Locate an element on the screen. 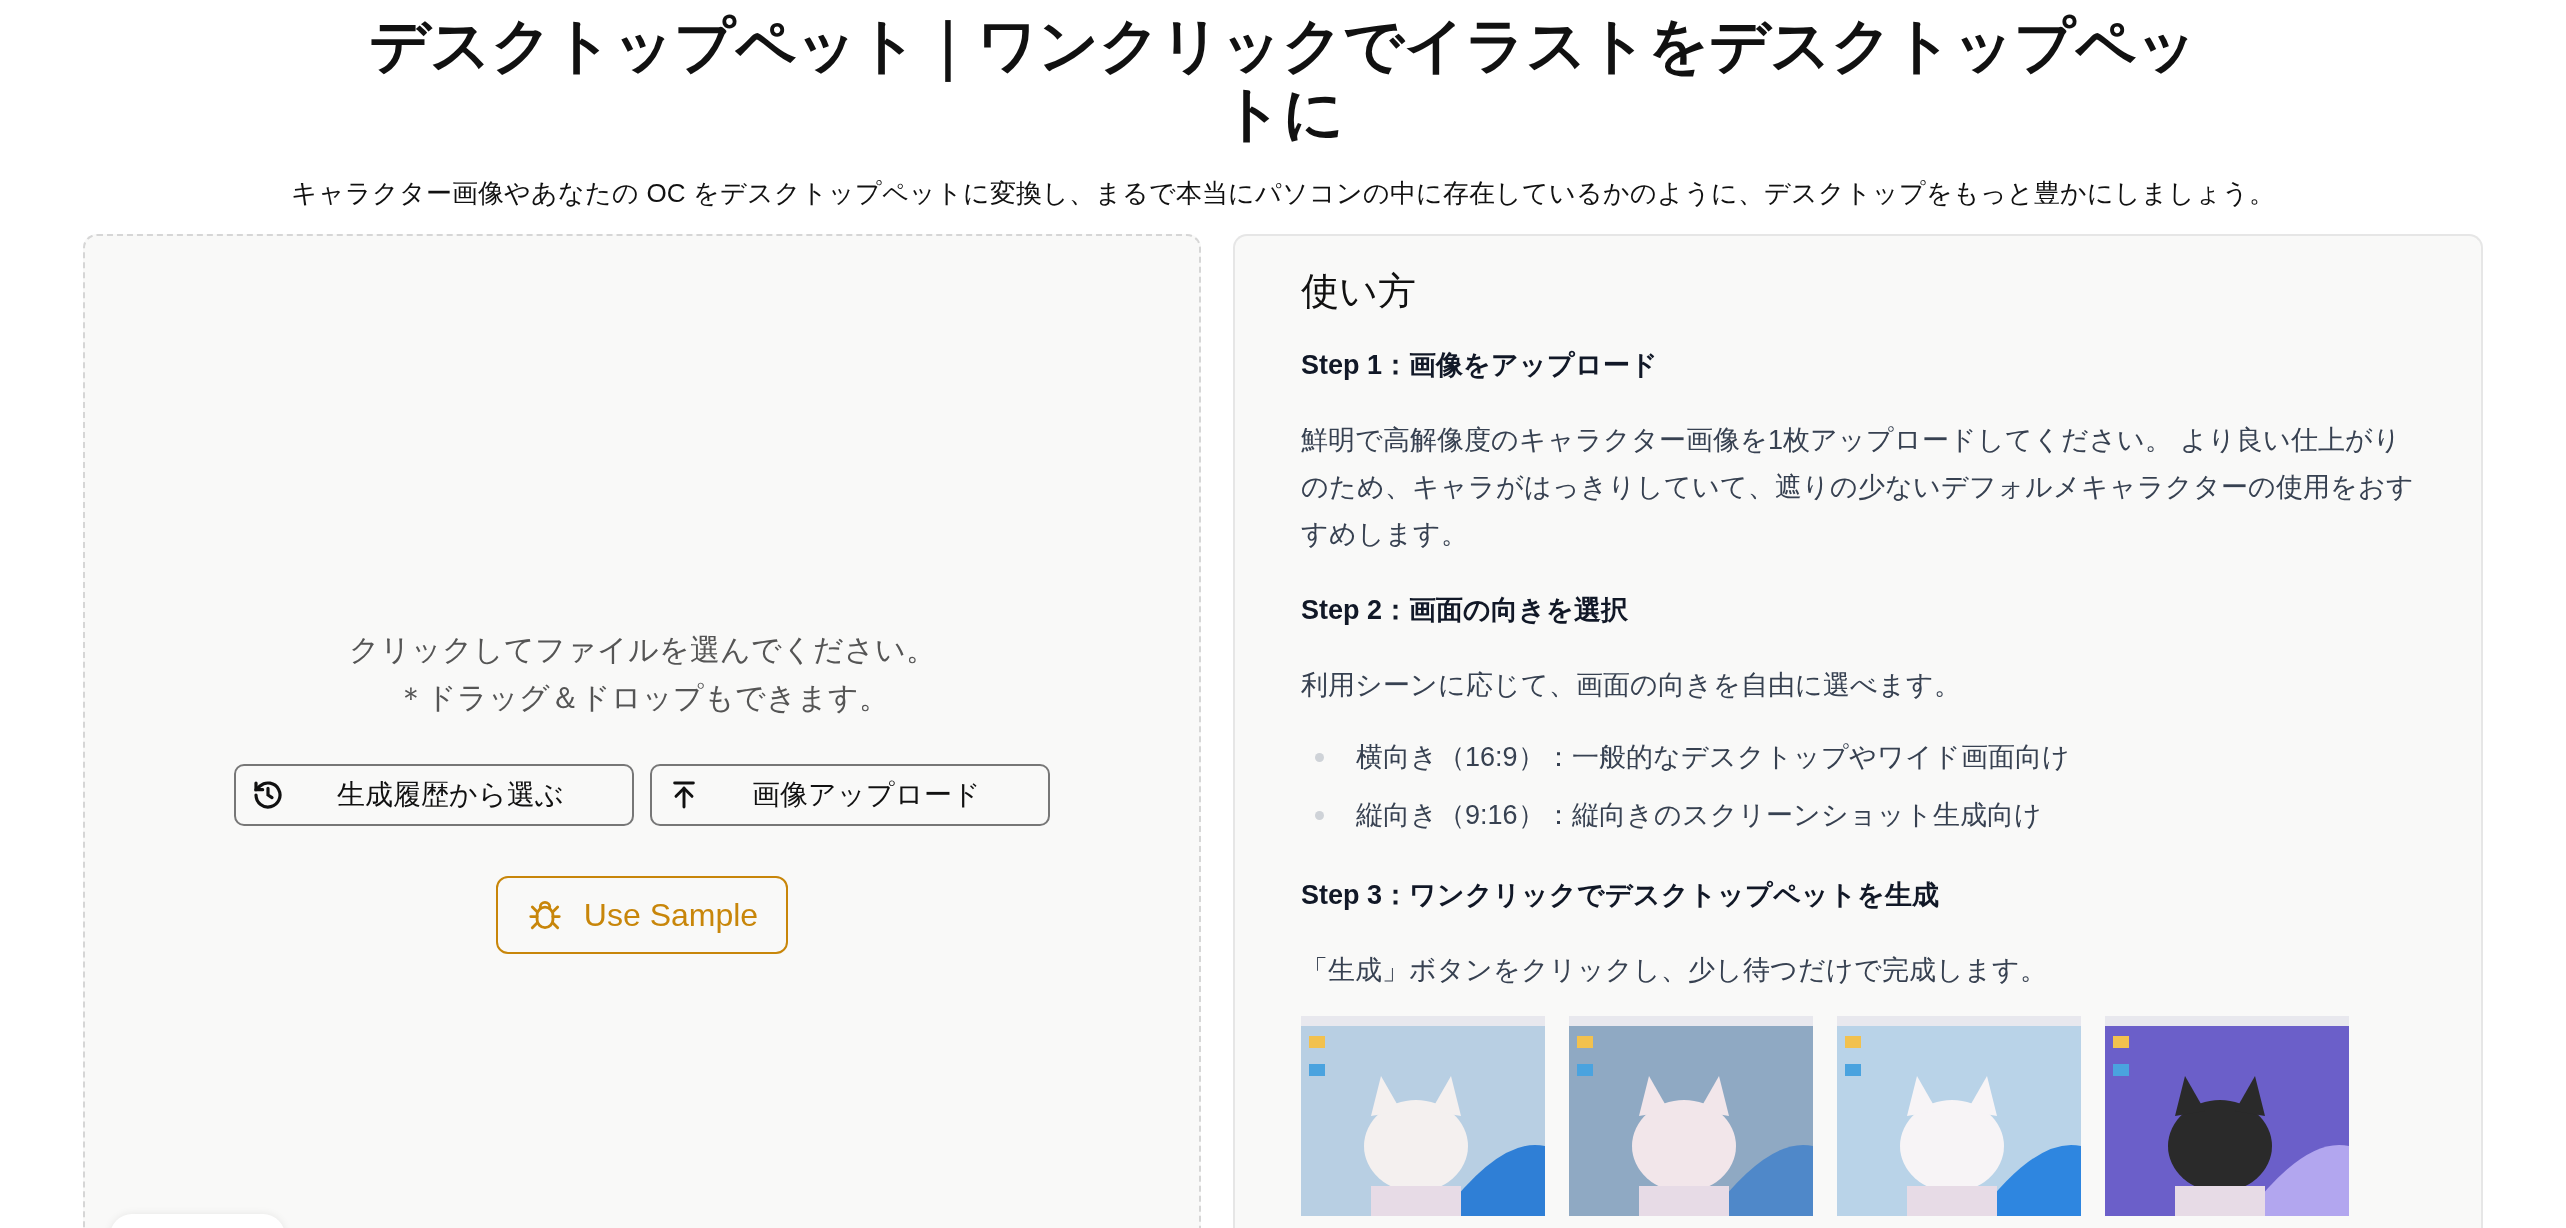 This screenshot has width=2566, height=1228. list-item: 縦向き（9:16）：縦向きのスクリーンショット生成向け is located at coordinates (1699, 815).